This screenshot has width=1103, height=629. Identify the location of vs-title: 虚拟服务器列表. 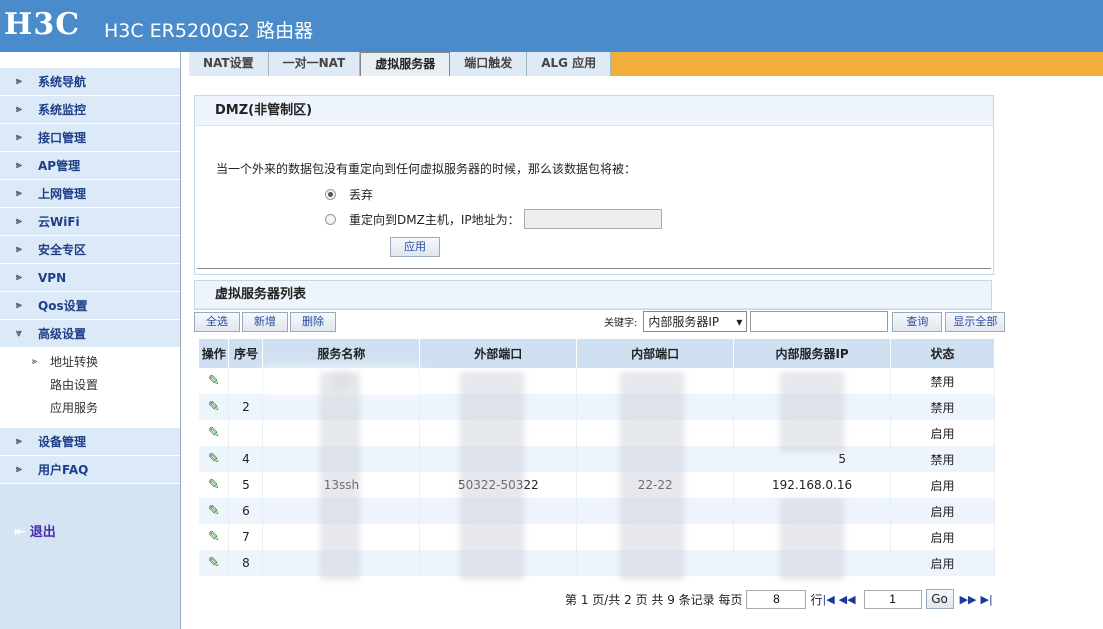
(593, 295).